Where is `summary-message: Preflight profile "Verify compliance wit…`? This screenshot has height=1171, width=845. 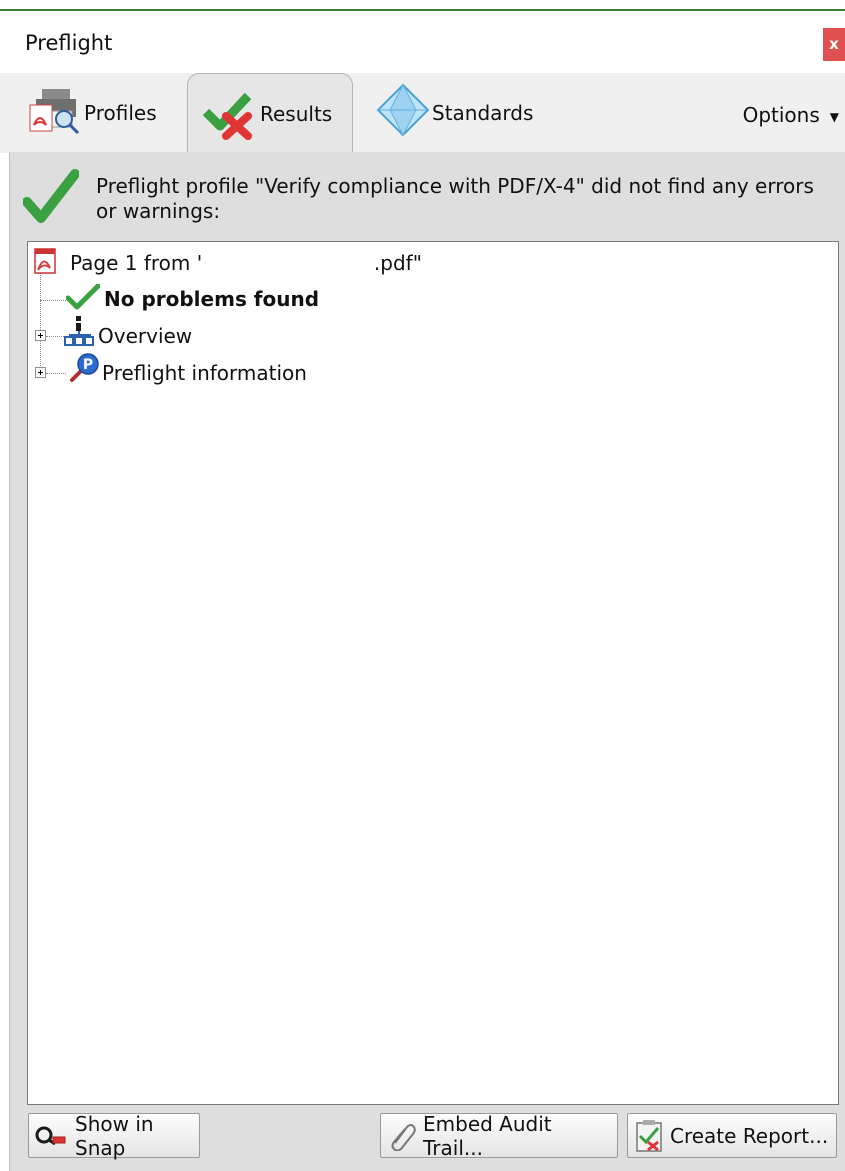 summary-message: Preflight profile "Verify compliance wit… is located at coordinates (455, 198).